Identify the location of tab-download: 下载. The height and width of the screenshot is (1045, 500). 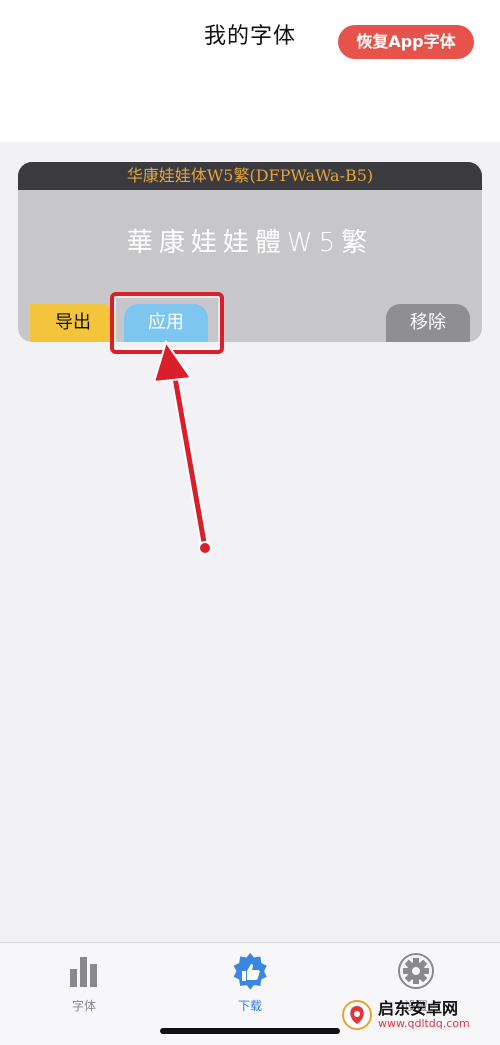
(250, 982).